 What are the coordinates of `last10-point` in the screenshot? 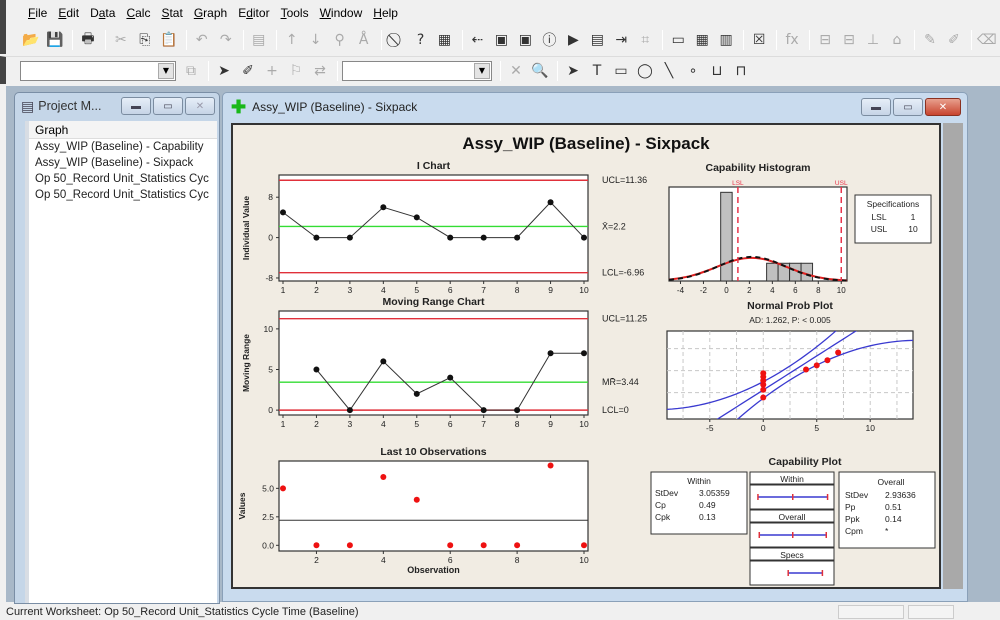 It's located at (550, 465).